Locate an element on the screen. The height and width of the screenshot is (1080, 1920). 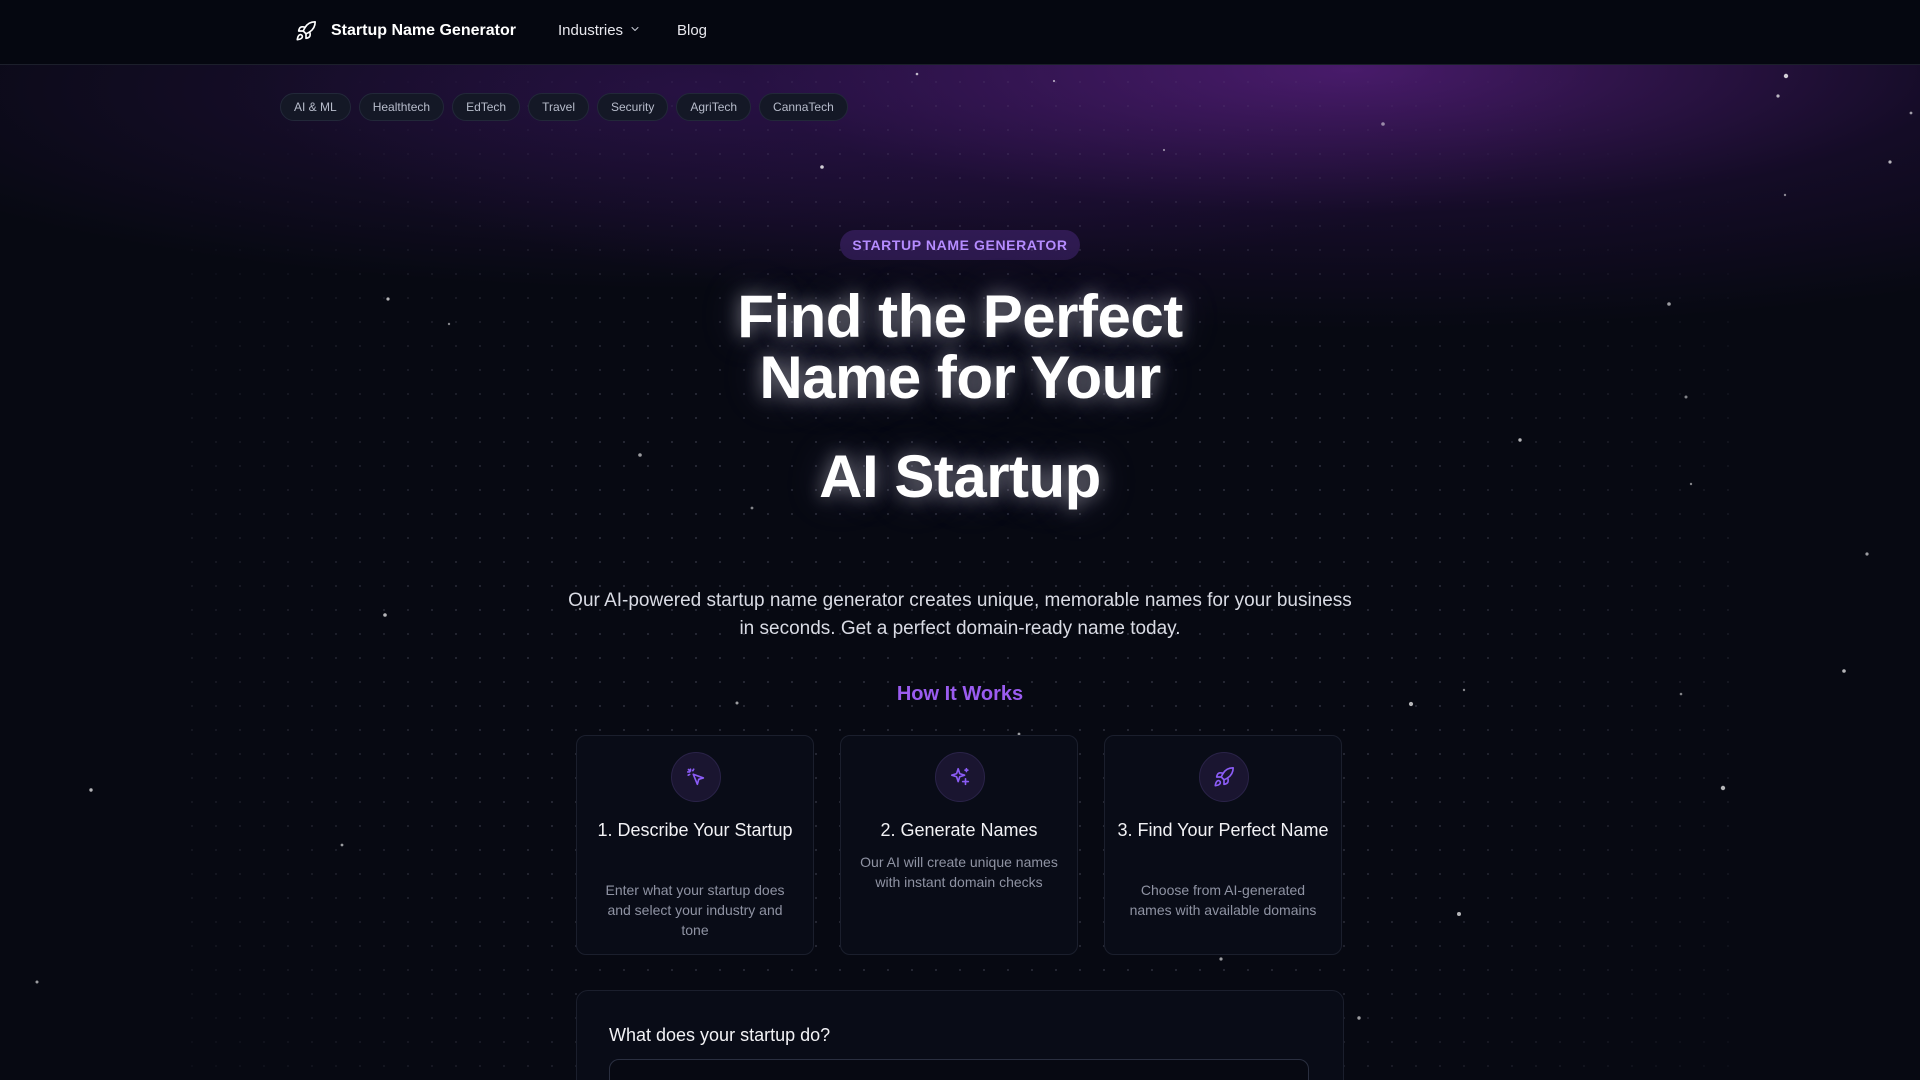
eyebrow-badge: STARTUP NAME GENERATOR is located at coordinates (960, 245).